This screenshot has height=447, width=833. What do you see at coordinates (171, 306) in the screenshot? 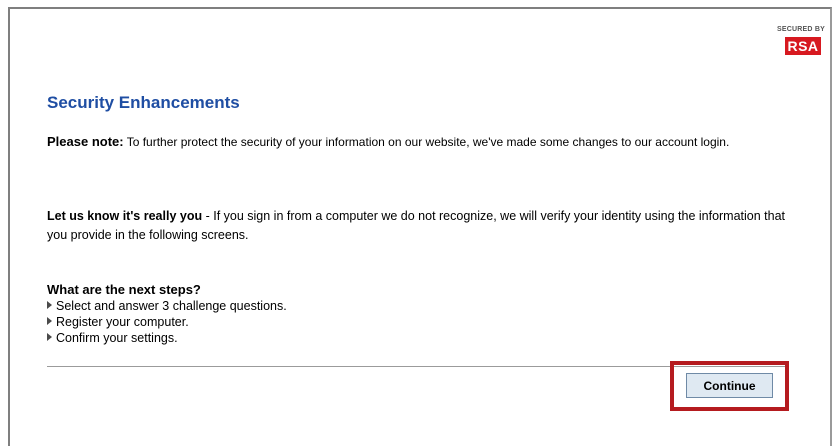
I see `step-text: Select and answer 3 challenge questions.` at bounding box center [171, 306].